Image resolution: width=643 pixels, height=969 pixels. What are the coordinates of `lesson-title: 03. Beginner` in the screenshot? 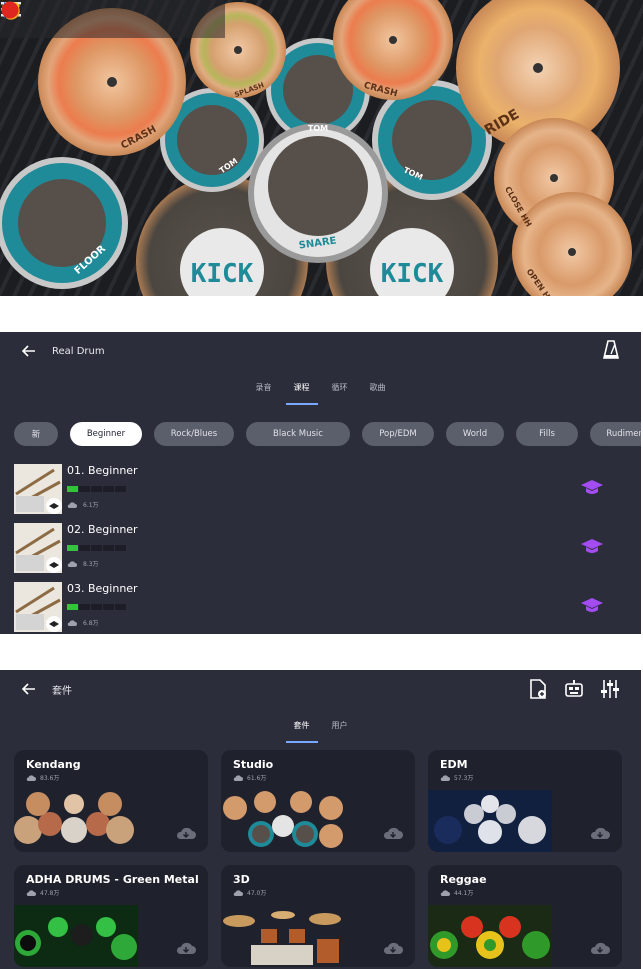 It's located at (102, 588).